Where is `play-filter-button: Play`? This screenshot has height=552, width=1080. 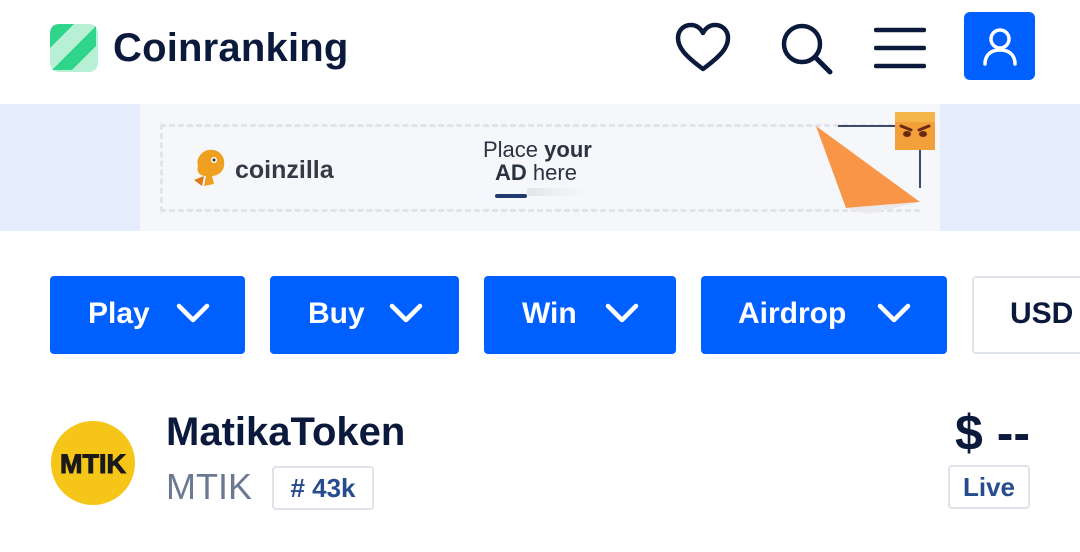 play-filter-button: Play is located at coordinates (147, 315).